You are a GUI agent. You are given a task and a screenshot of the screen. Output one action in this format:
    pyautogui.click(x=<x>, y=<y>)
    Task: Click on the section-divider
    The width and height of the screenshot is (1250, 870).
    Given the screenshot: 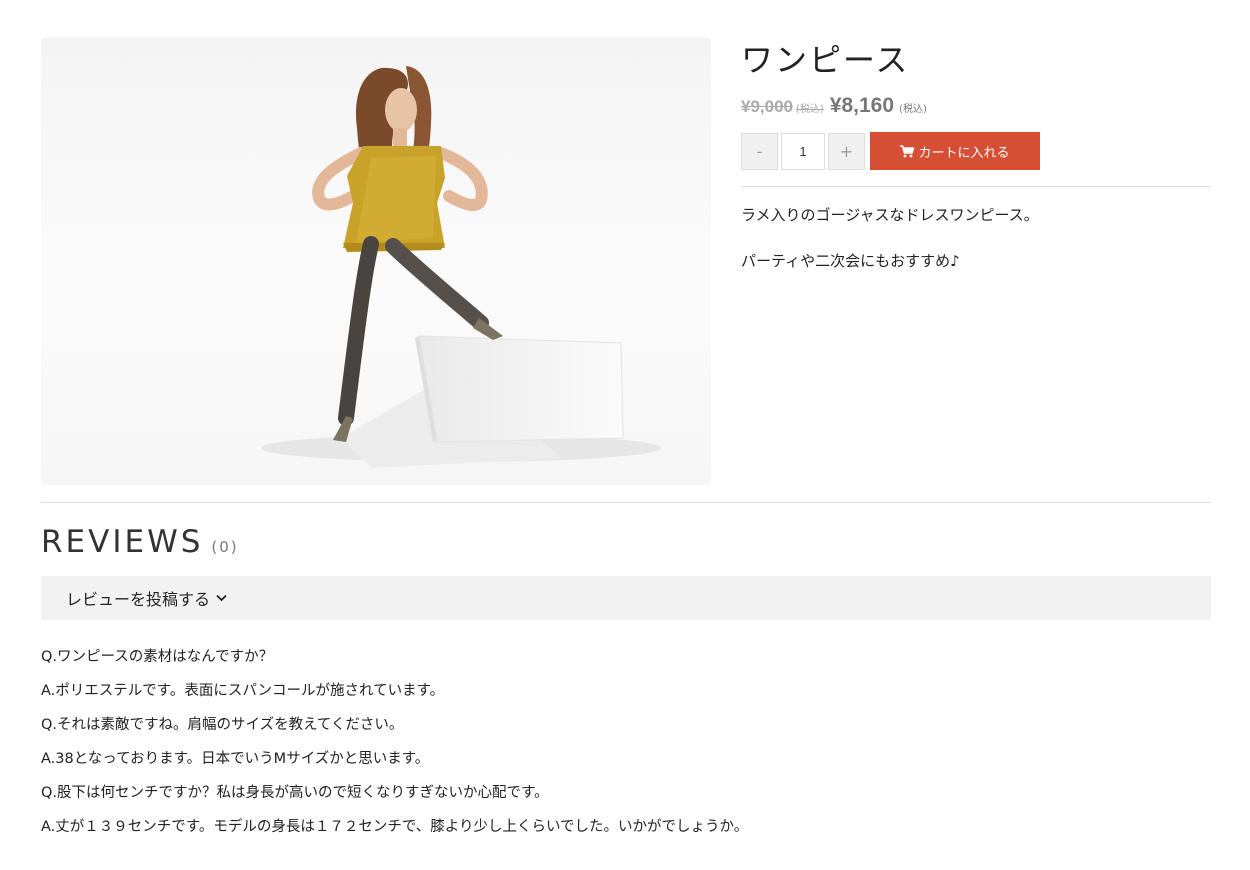 What is the action you would take?
    pyautogui.click(x=626, y=502)
    